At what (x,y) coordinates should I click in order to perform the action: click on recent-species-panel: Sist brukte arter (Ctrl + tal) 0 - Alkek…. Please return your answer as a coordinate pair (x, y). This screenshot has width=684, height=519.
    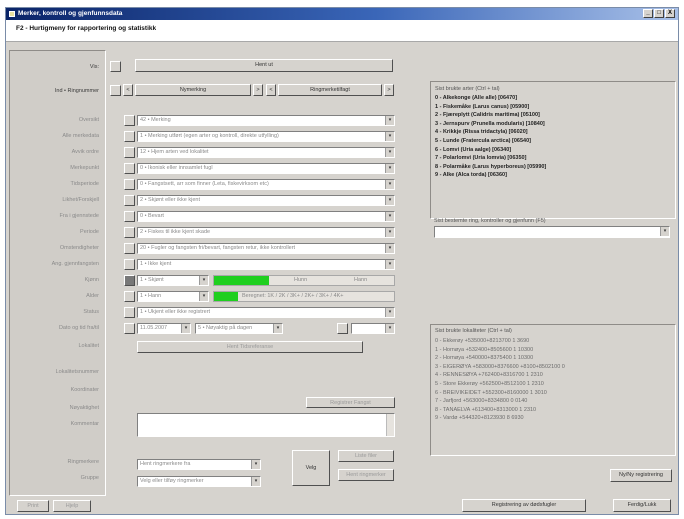
    Looking at the image, I should click on (553, 150).